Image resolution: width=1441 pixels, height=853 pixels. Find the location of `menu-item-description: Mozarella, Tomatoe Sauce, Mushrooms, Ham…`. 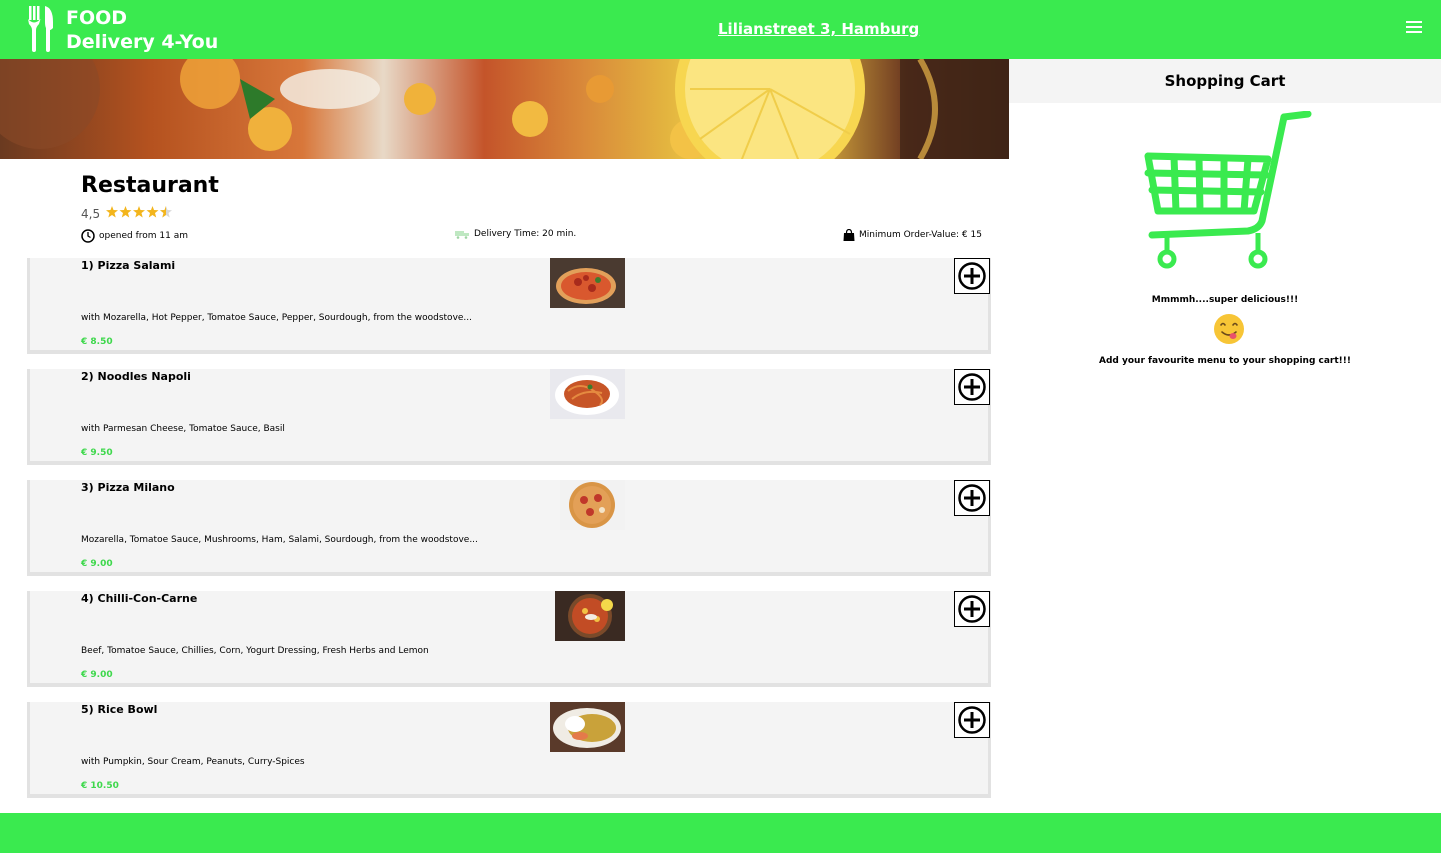

menu-item-description: Mozarella, Tomatoe Sauce, Mushrooms, Ham… is located at coordinates (279, 540).